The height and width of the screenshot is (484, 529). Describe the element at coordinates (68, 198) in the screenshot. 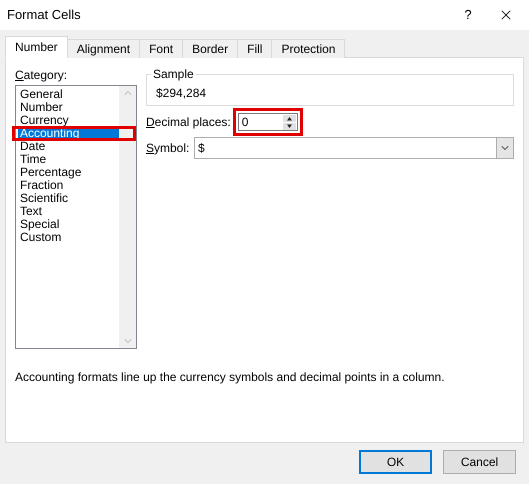

I see `category-item: Scientific` at that location.